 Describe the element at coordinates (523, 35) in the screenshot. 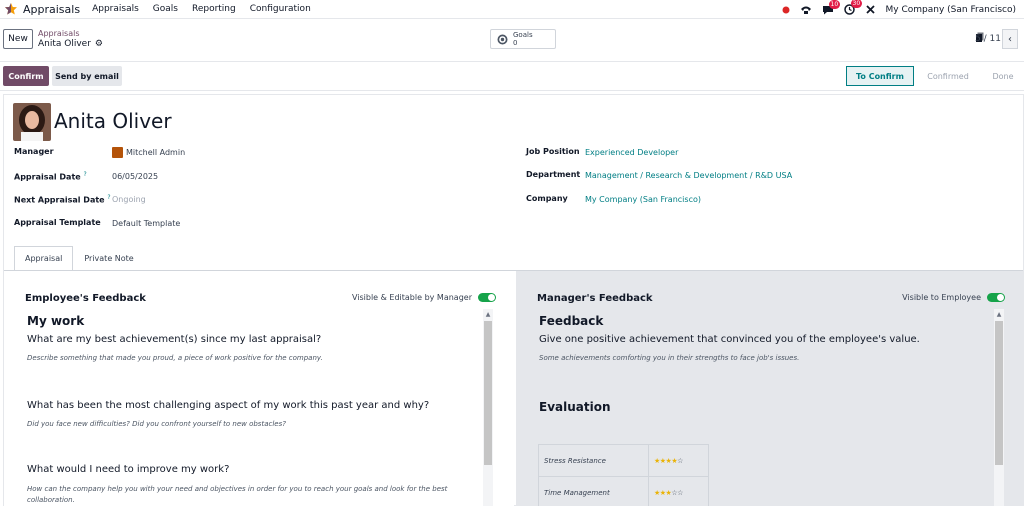

I see `goals-label: Goals` at that location.